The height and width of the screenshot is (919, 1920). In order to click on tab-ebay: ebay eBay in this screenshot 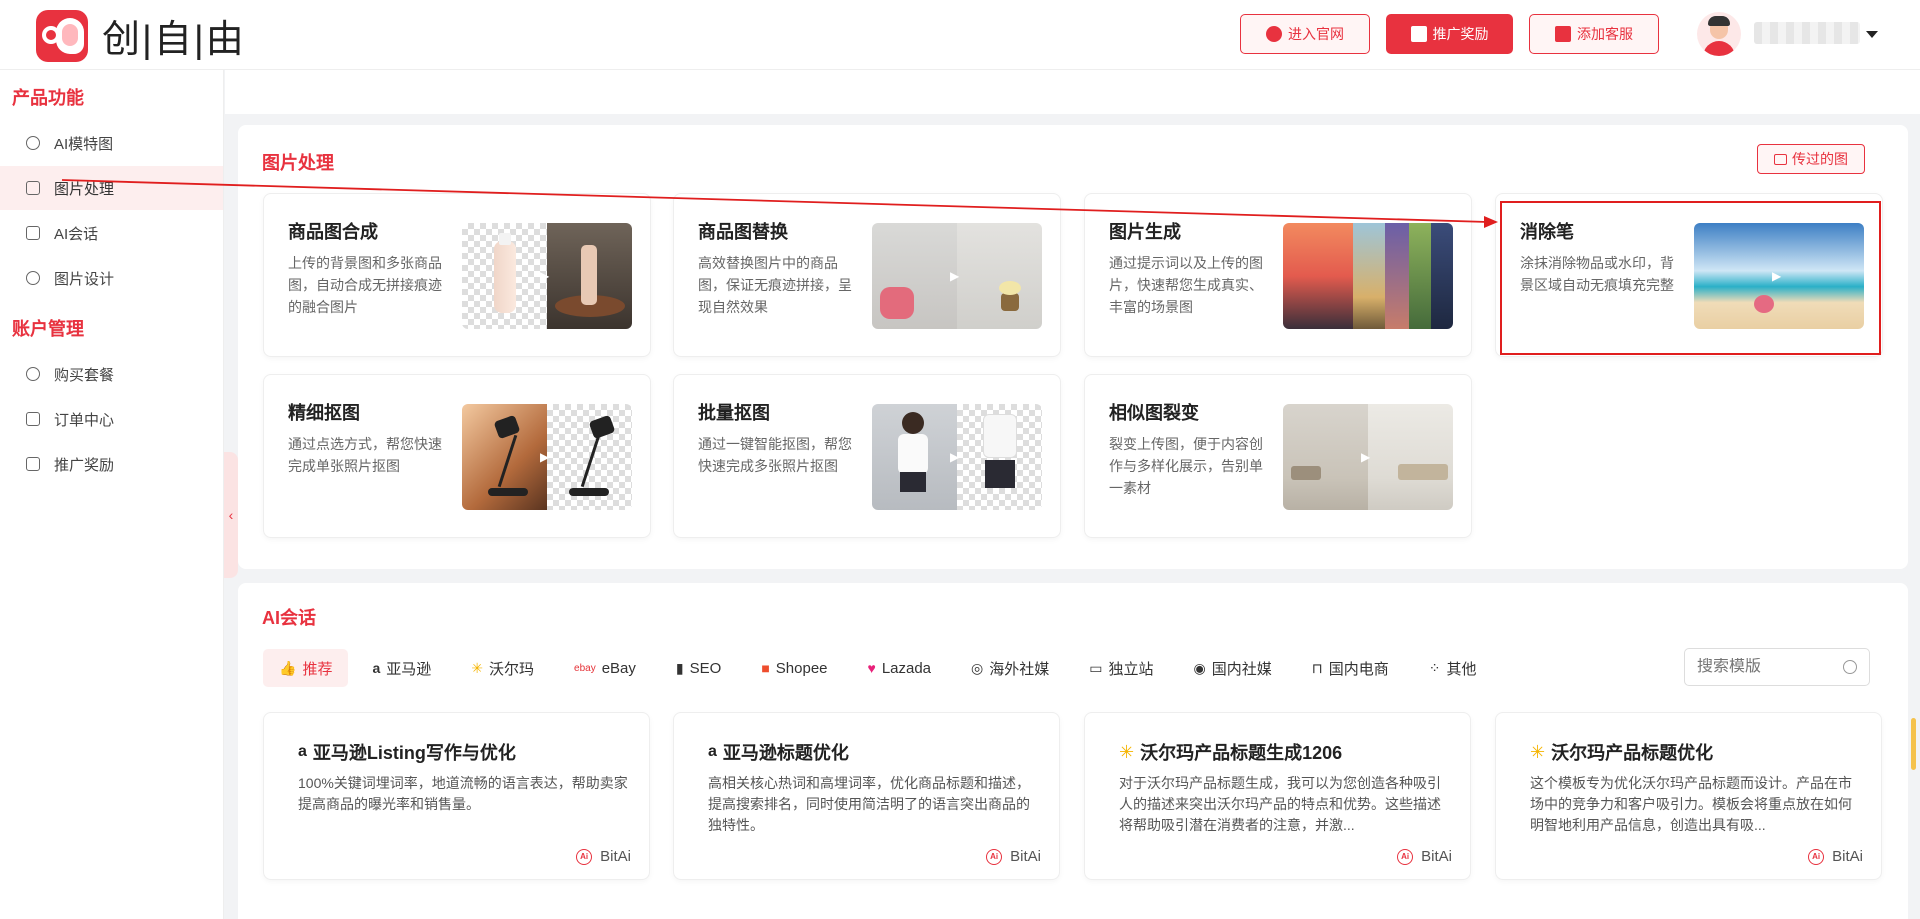, I will do `click(605, 668)`.